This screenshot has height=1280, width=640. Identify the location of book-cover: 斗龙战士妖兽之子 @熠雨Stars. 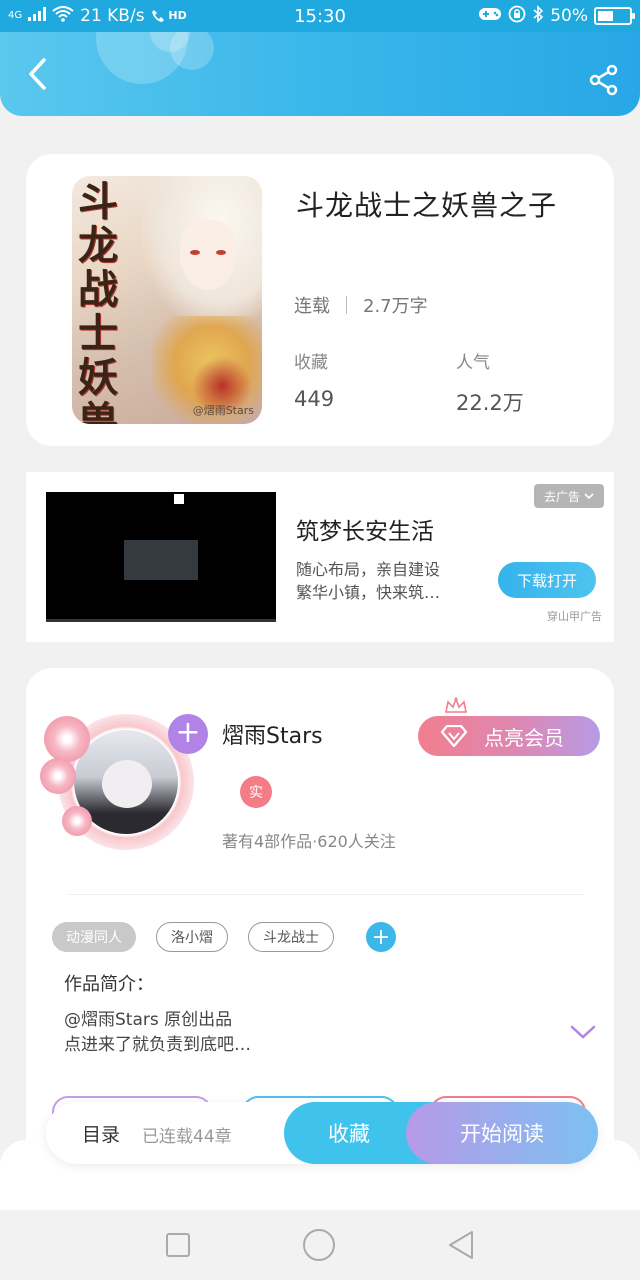
(167, 300).